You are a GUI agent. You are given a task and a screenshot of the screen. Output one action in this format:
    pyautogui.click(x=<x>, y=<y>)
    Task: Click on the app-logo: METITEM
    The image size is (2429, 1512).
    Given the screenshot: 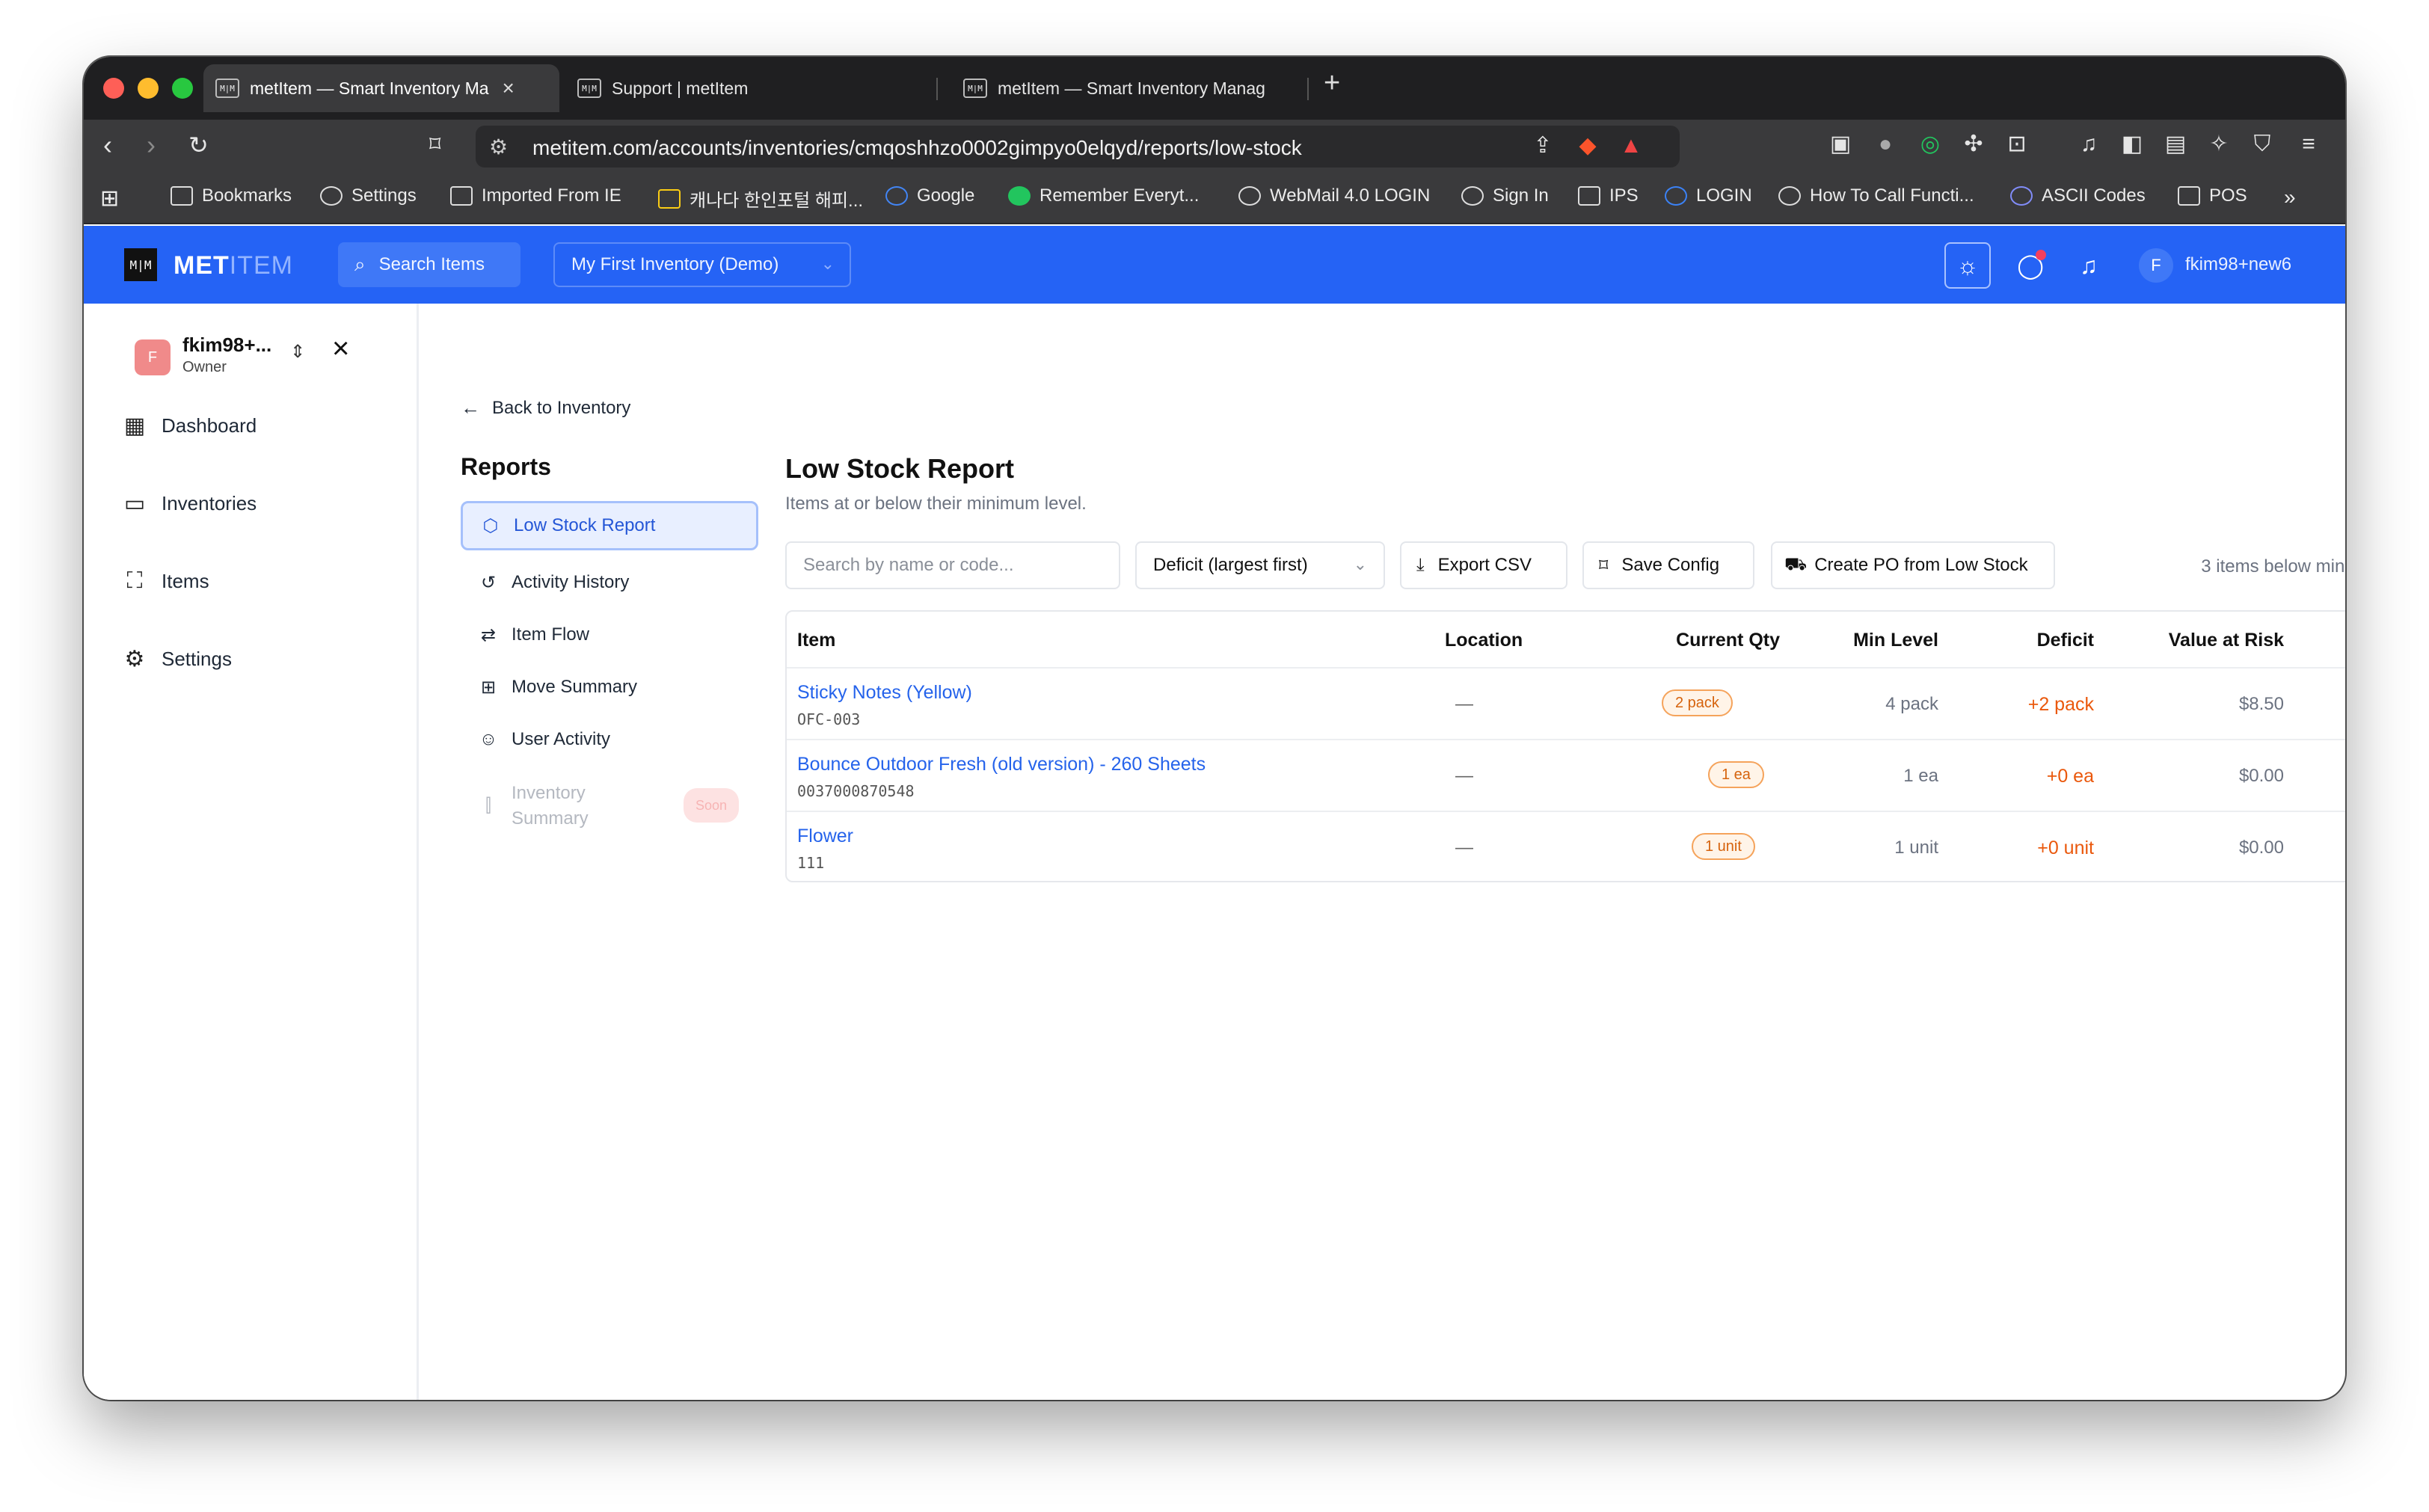 What is the action you would take?
    pyautogui.click(x=233, y=265)
    